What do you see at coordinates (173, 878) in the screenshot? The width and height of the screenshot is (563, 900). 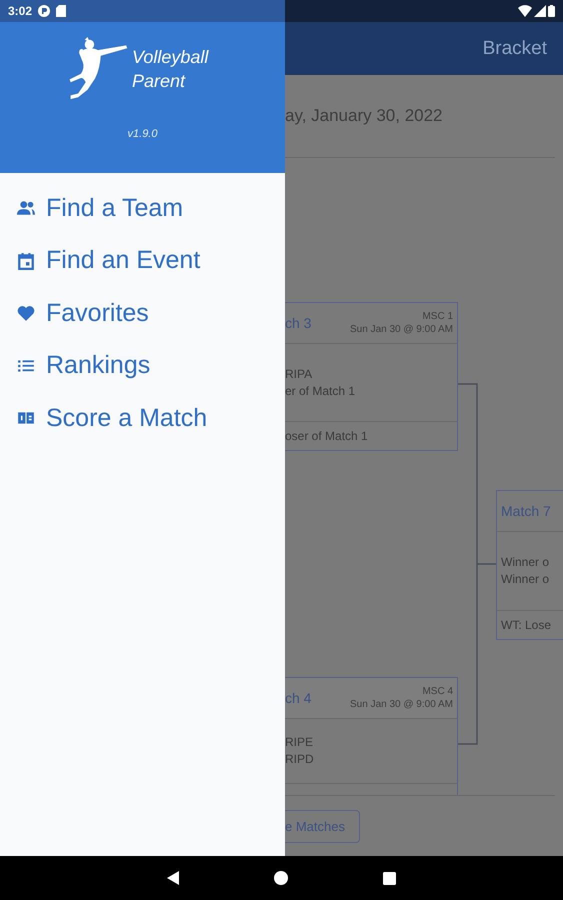 I see `back-icon` at bounding box center [173, 878].